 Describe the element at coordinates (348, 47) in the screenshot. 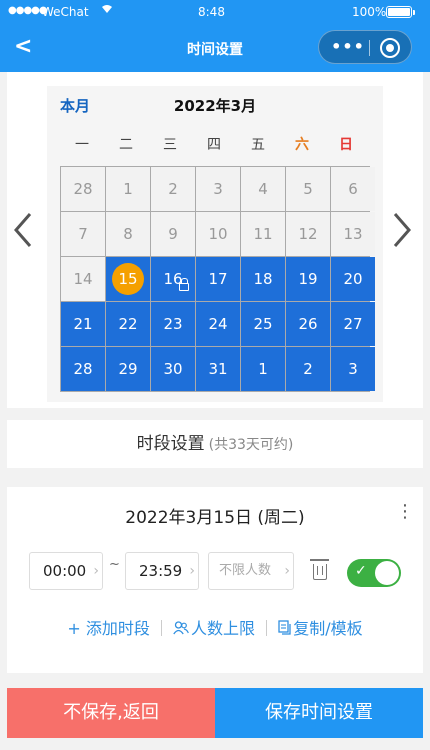

I see `more-options-button: •••` at that location.